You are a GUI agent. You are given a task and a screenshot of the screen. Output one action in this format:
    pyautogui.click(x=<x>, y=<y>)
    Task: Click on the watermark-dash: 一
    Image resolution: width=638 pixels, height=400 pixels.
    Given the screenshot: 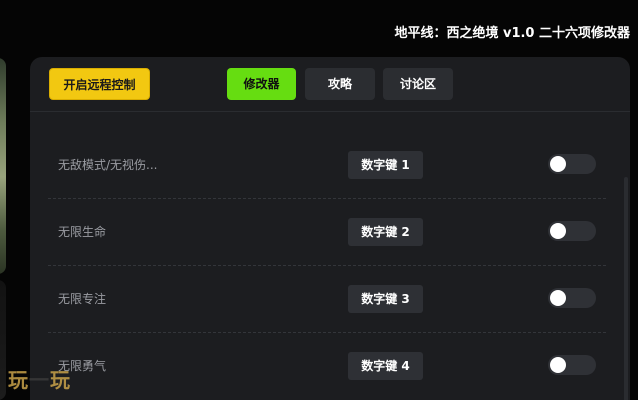 What is the action you would take?
    pyautogui.click(x=39, y=380)
    